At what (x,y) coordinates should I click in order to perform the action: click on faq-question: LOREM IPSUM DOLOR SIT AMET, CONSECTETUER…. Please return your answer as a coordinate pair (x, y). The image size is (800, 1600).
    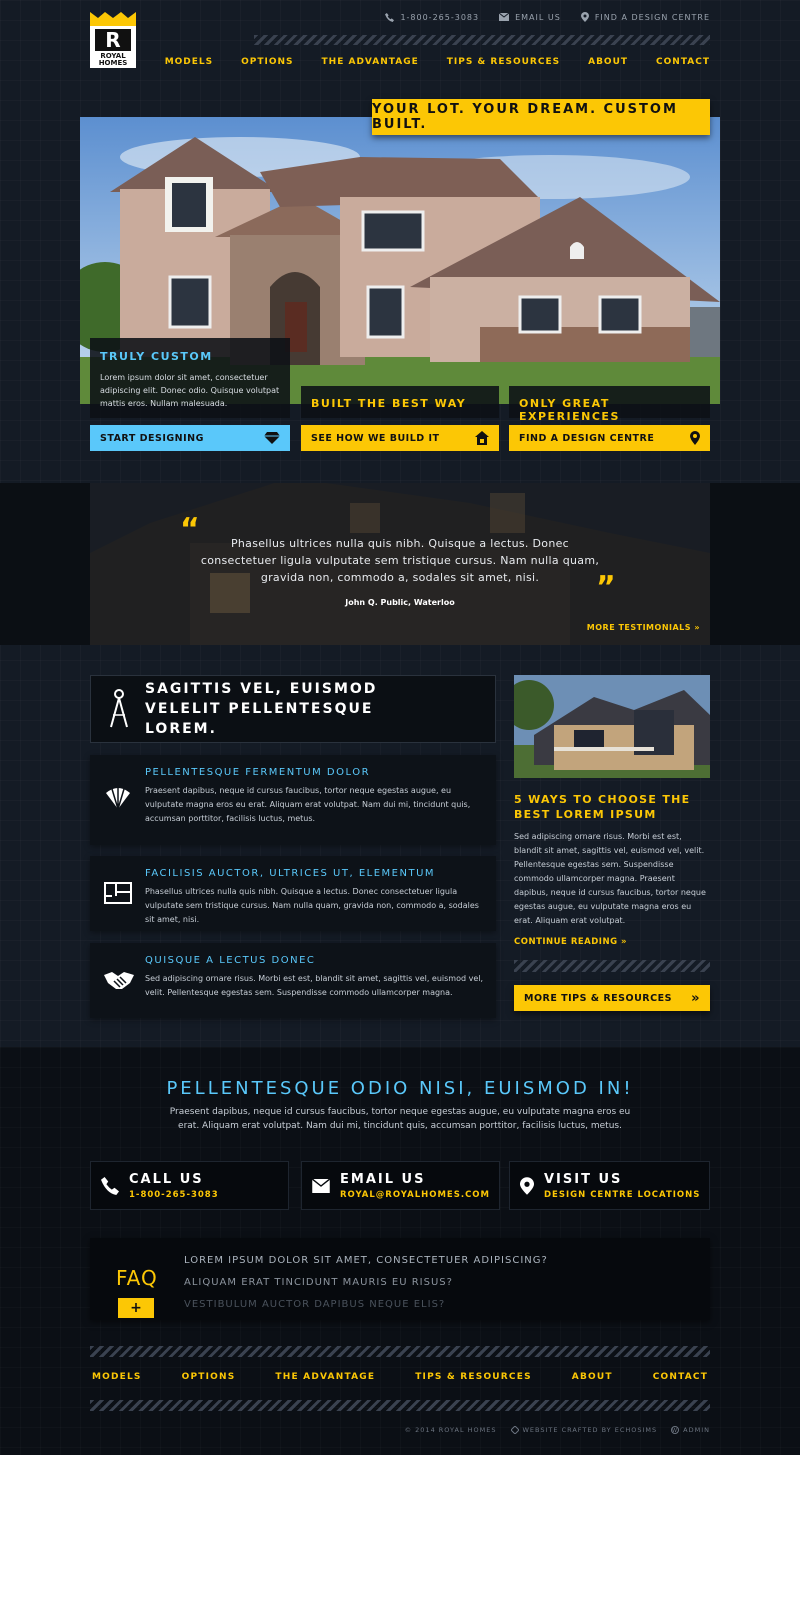
    Looking at the image, I should click on (366, 1261).